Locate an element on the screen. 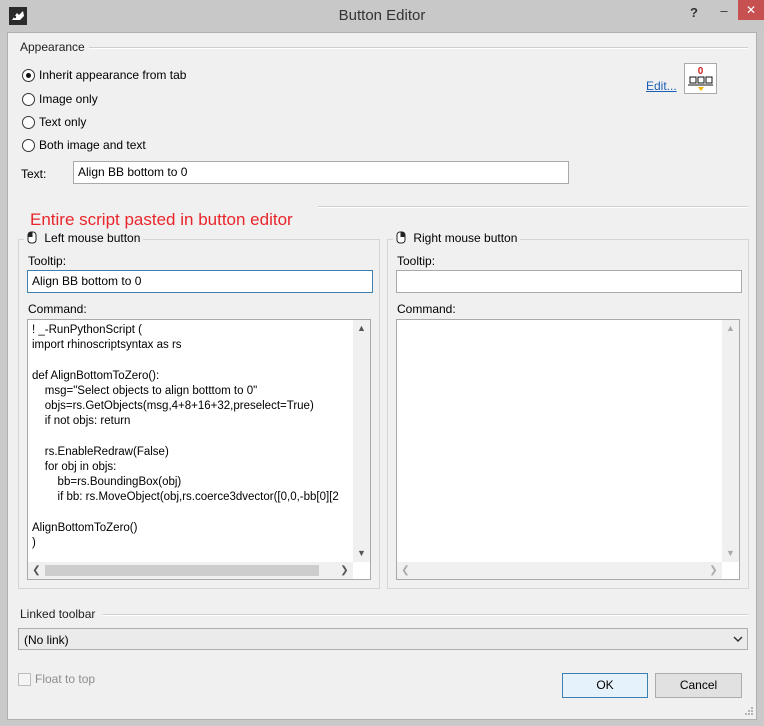  right-command-hscroll: ❮ ❯ is located at coordinates (559, 570).